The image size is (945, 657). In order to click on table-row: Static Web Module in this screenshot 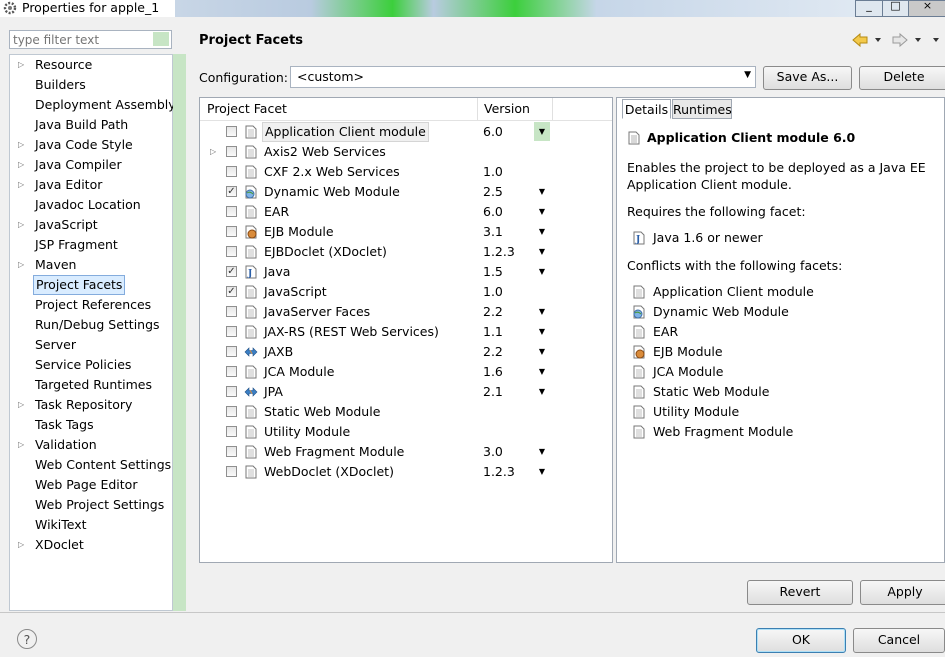, I will do `click(406, 412)`.